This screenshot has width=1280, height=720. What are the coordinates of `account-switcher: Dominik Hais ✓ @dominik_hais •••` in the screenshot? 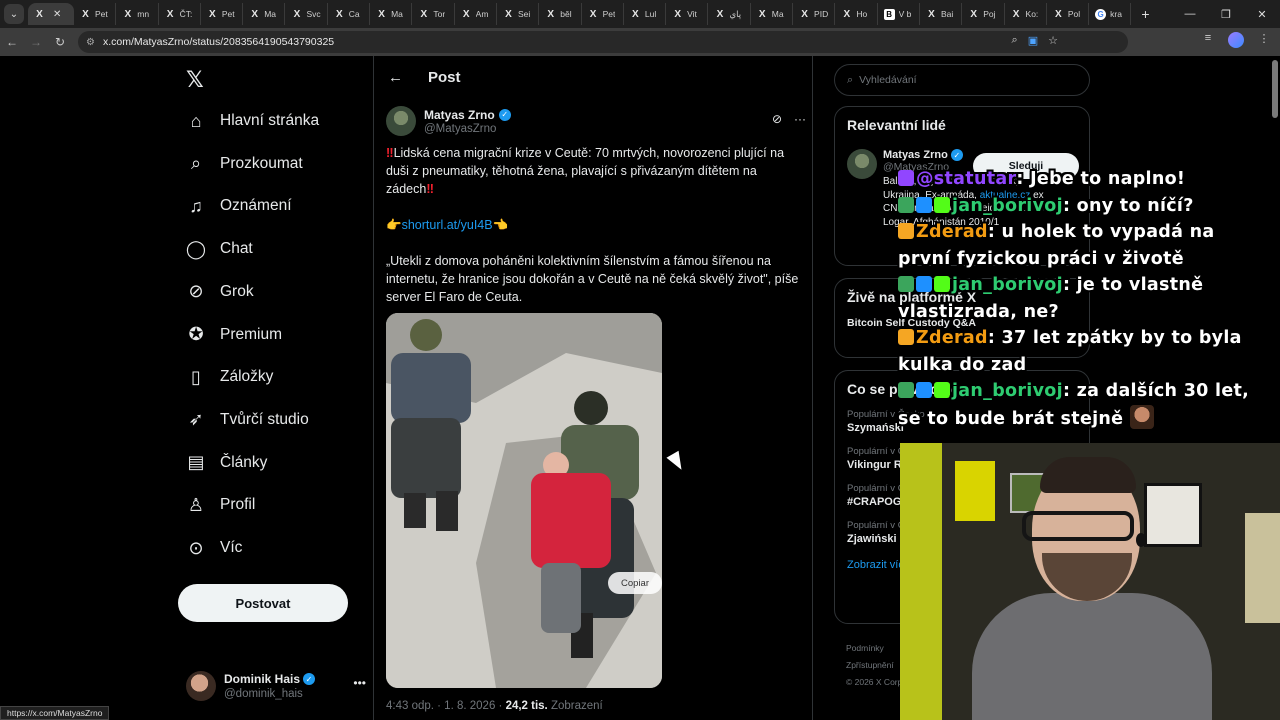 It's located at (276, 686).